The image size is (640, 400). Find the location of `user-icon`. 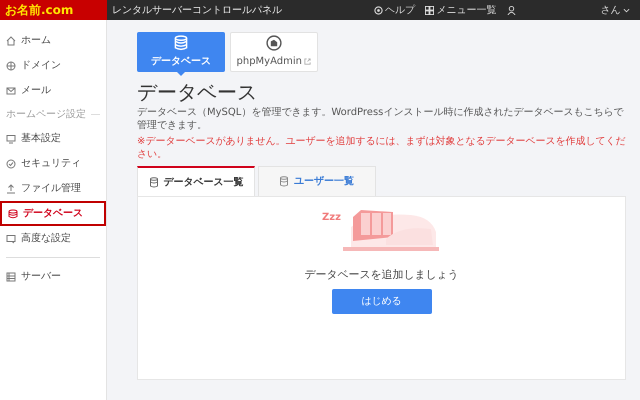

user-icon is located at coordinates (511, 10).